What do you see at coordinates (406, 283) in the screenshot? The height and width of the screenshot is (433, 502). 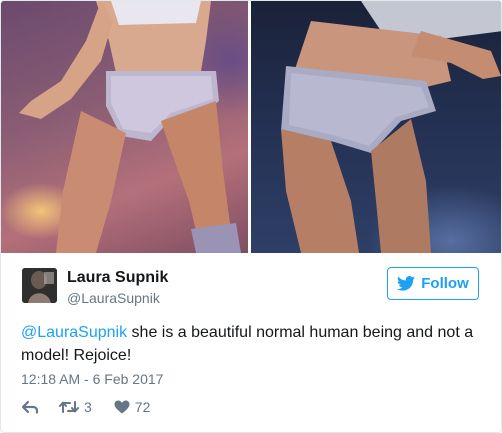 I see `twitter-bird-icon` at bounding box center [406, 283].